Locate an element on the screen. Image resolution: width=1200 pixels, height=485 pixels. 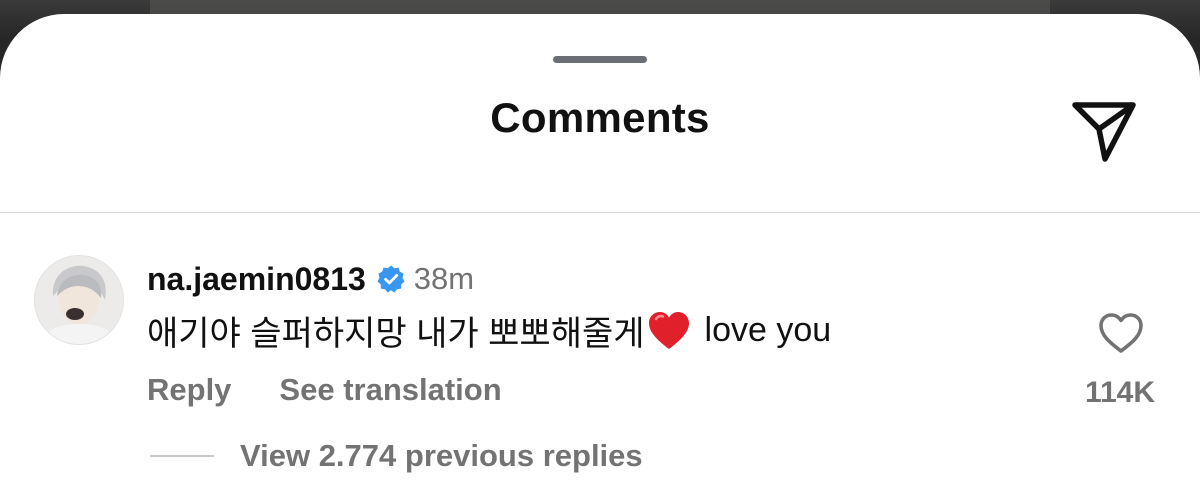
view-replies-label: View 2.774 previous replies is located at coordinates (441, 455).